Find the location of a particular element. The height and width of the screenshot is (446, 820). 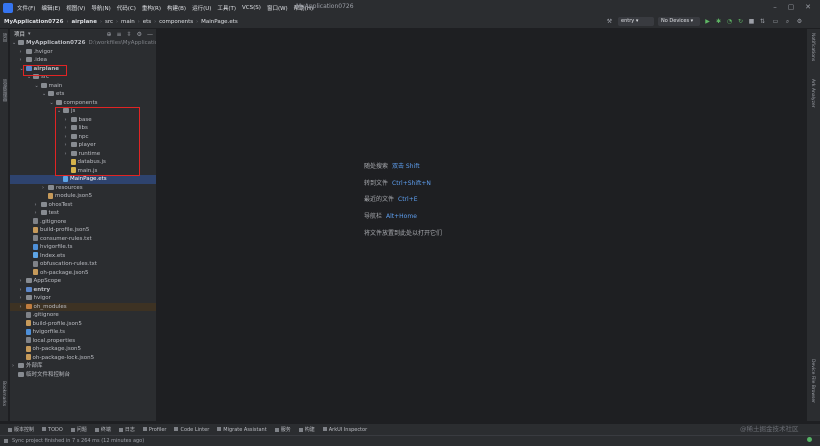

debug-icon: ✱ is located at coordinates (718, 21).